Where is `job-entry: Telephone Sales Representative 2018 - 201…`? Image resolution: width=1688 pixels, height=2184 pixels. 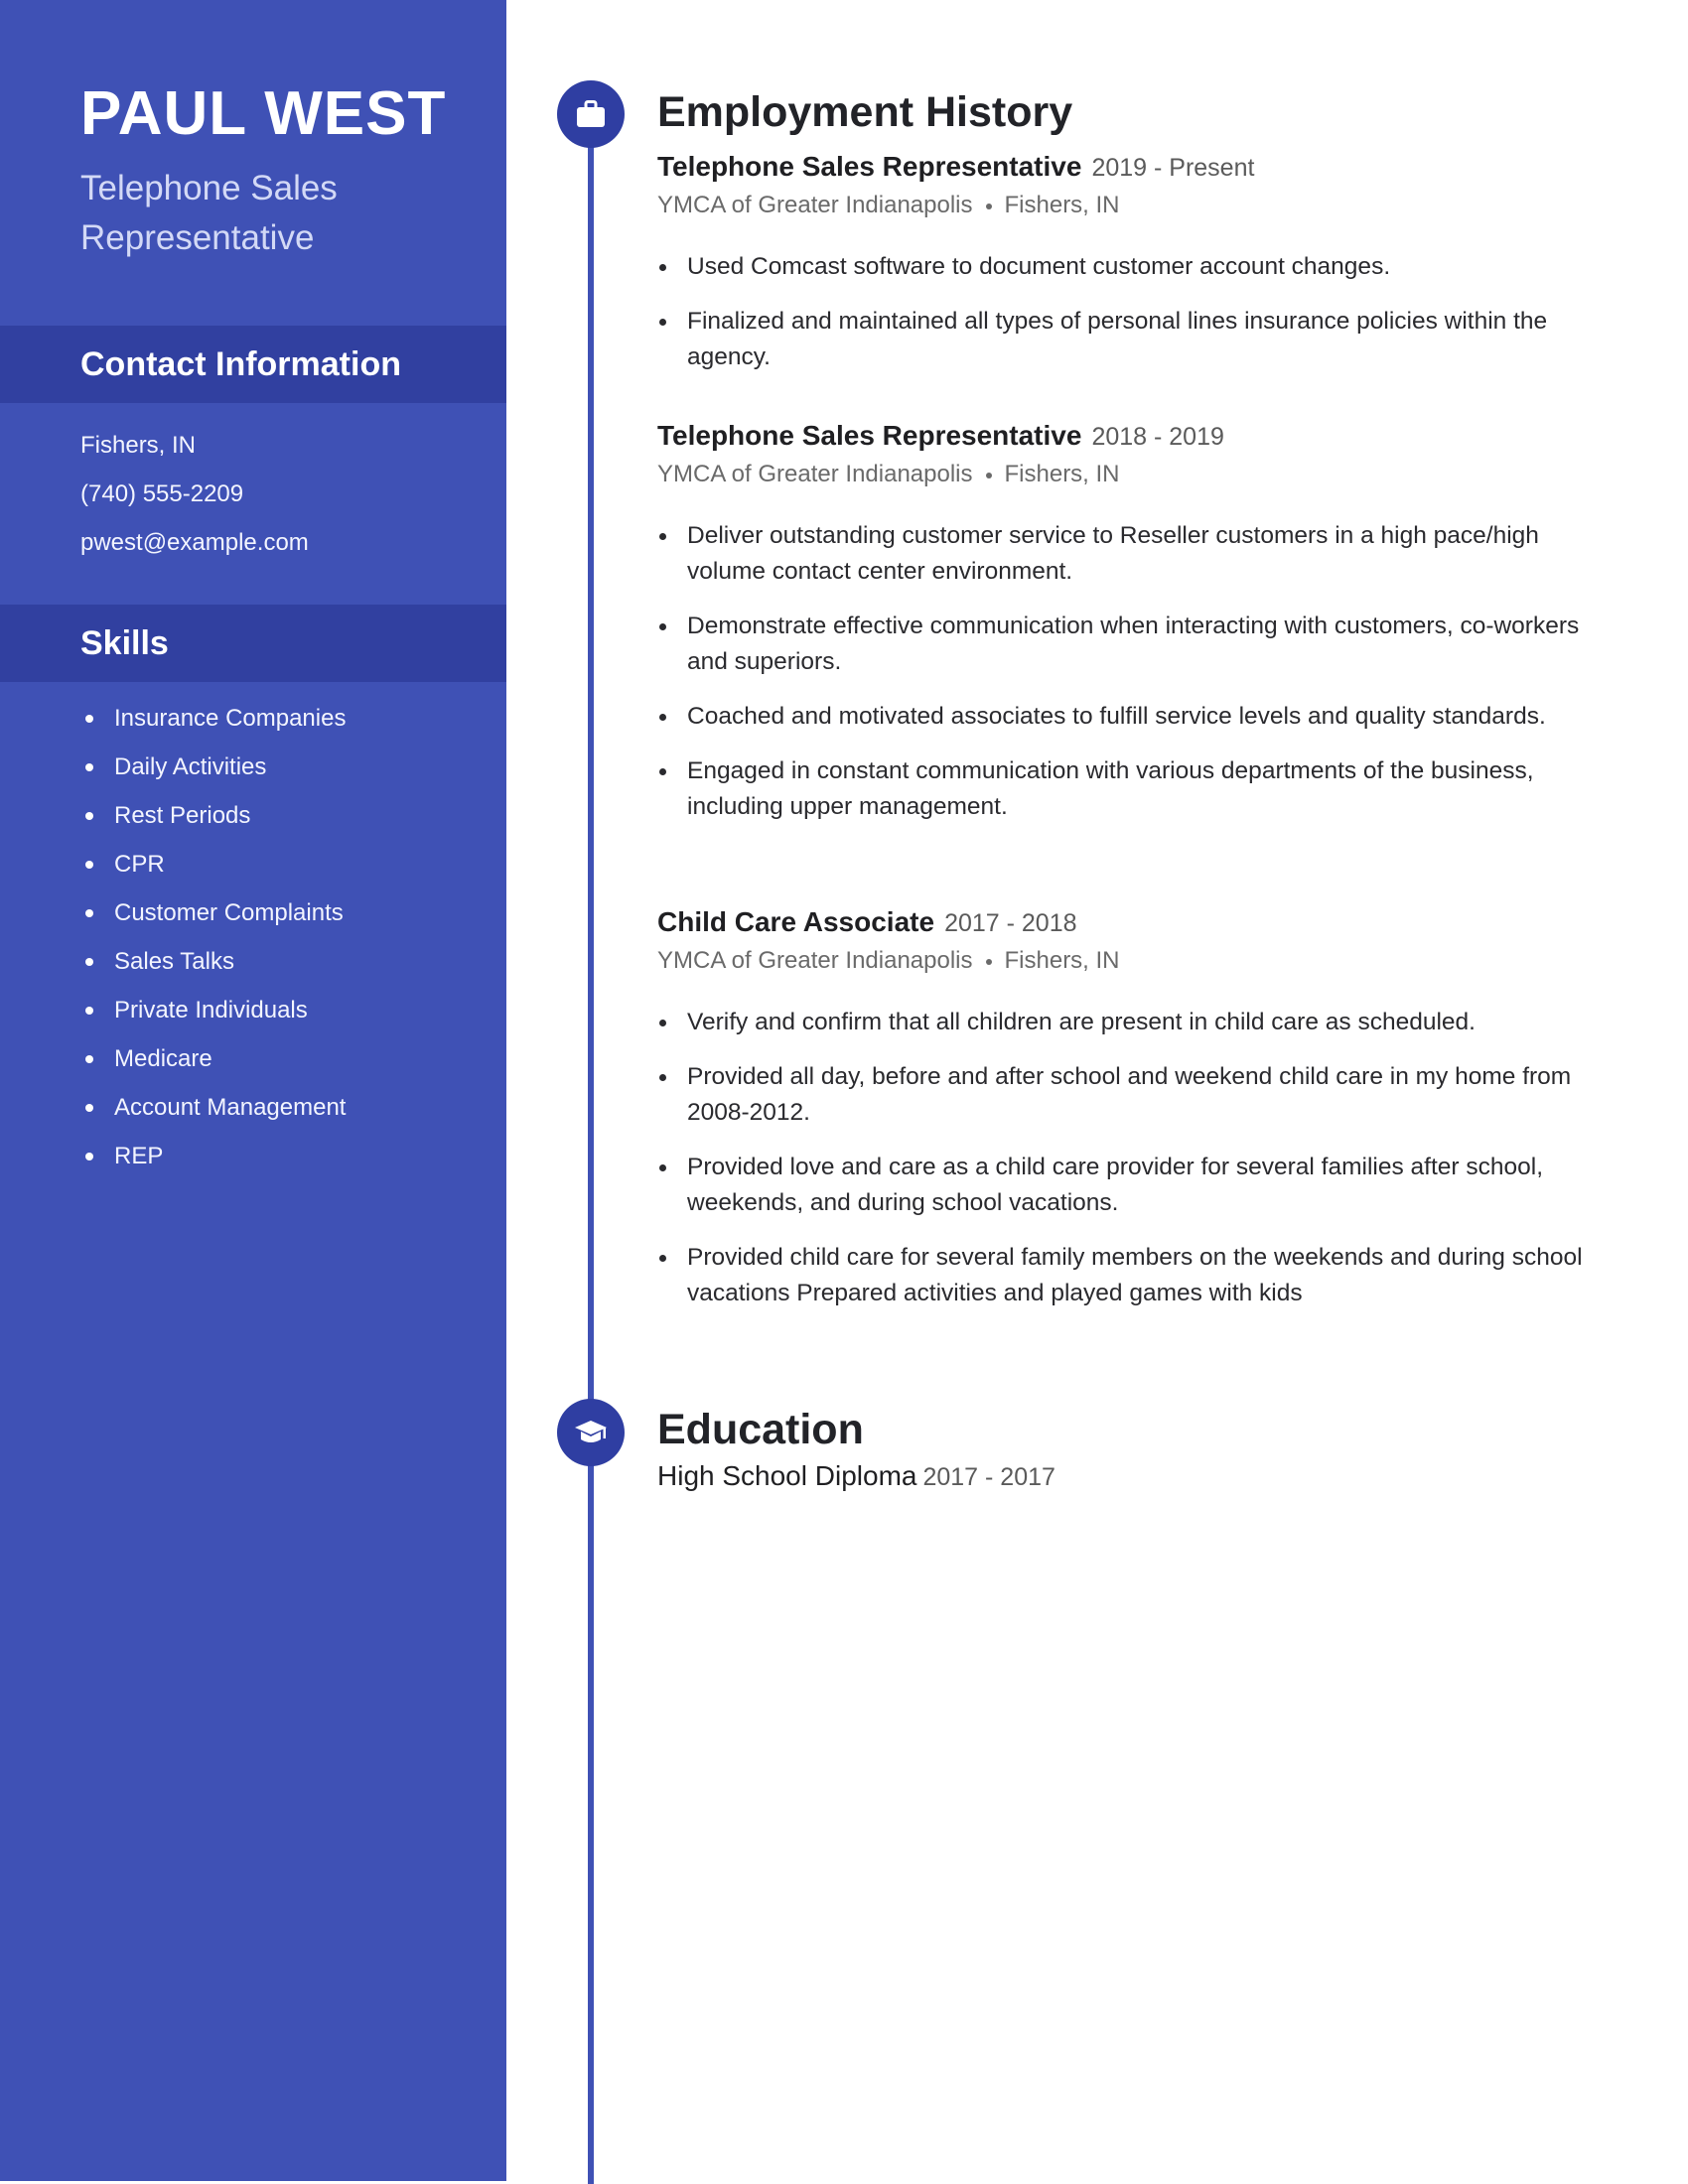
job-entry: Telephone Sales Representative 2018 - 201… is located at coordinates (1134, 631).